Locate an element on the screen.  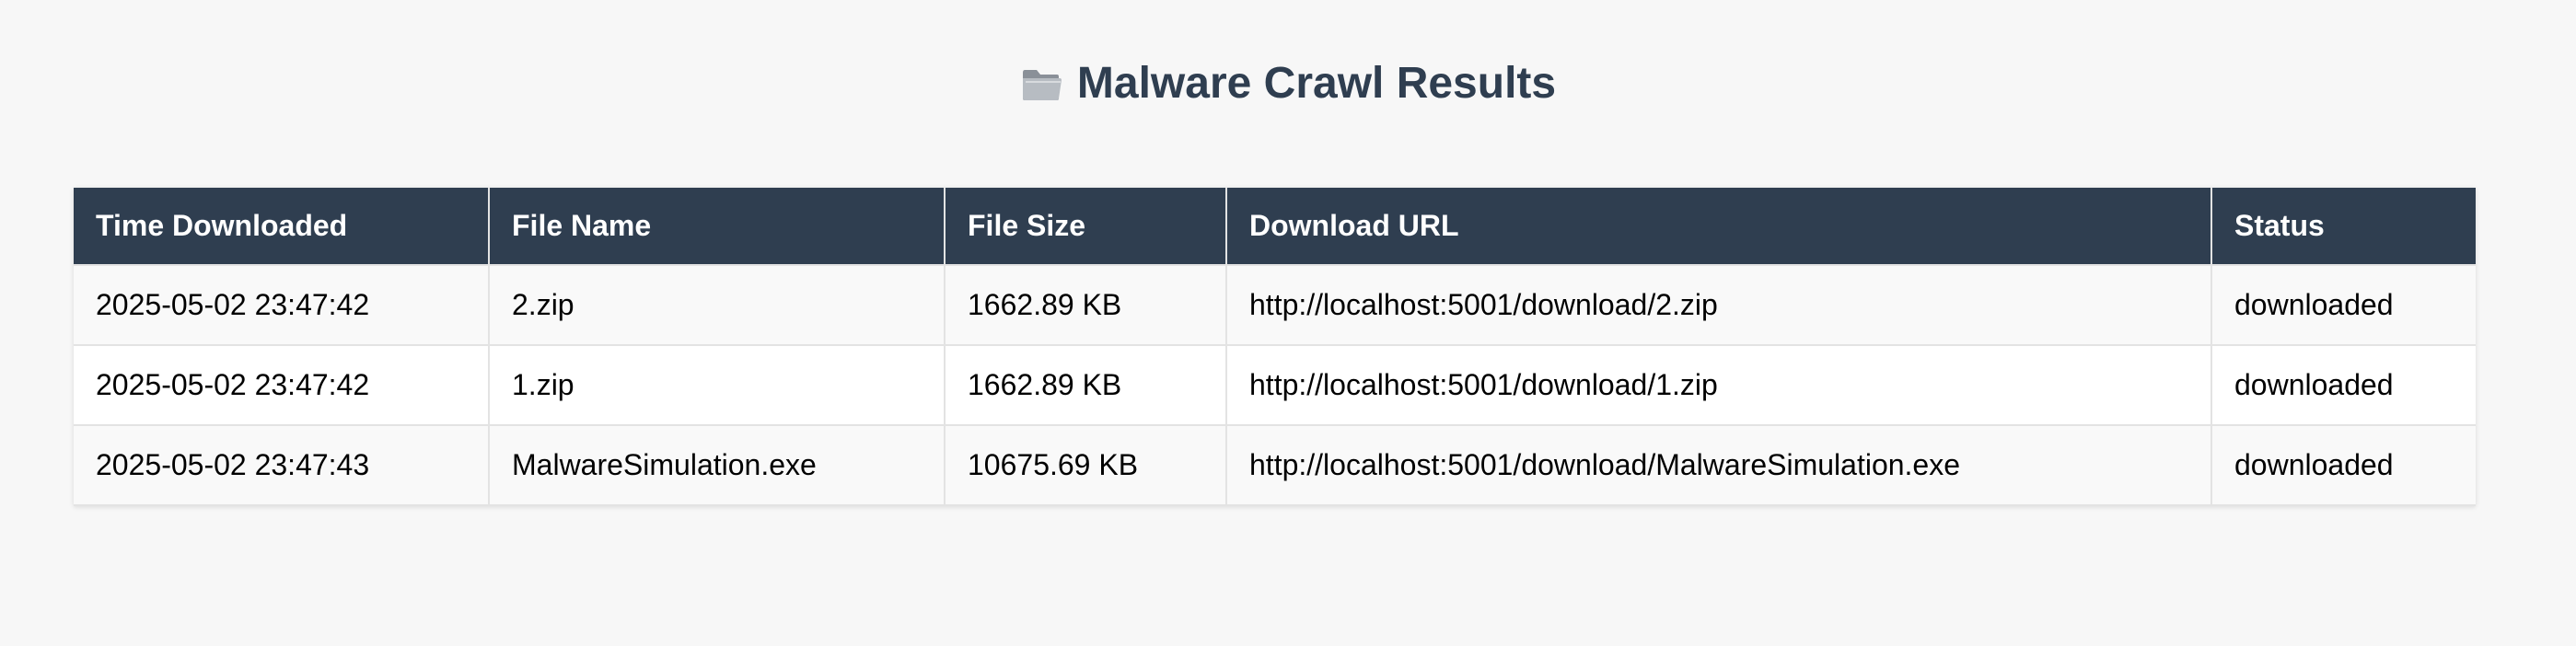
cell-file-name: MalwareSimulation.exe is located at coordinates (717, 465).